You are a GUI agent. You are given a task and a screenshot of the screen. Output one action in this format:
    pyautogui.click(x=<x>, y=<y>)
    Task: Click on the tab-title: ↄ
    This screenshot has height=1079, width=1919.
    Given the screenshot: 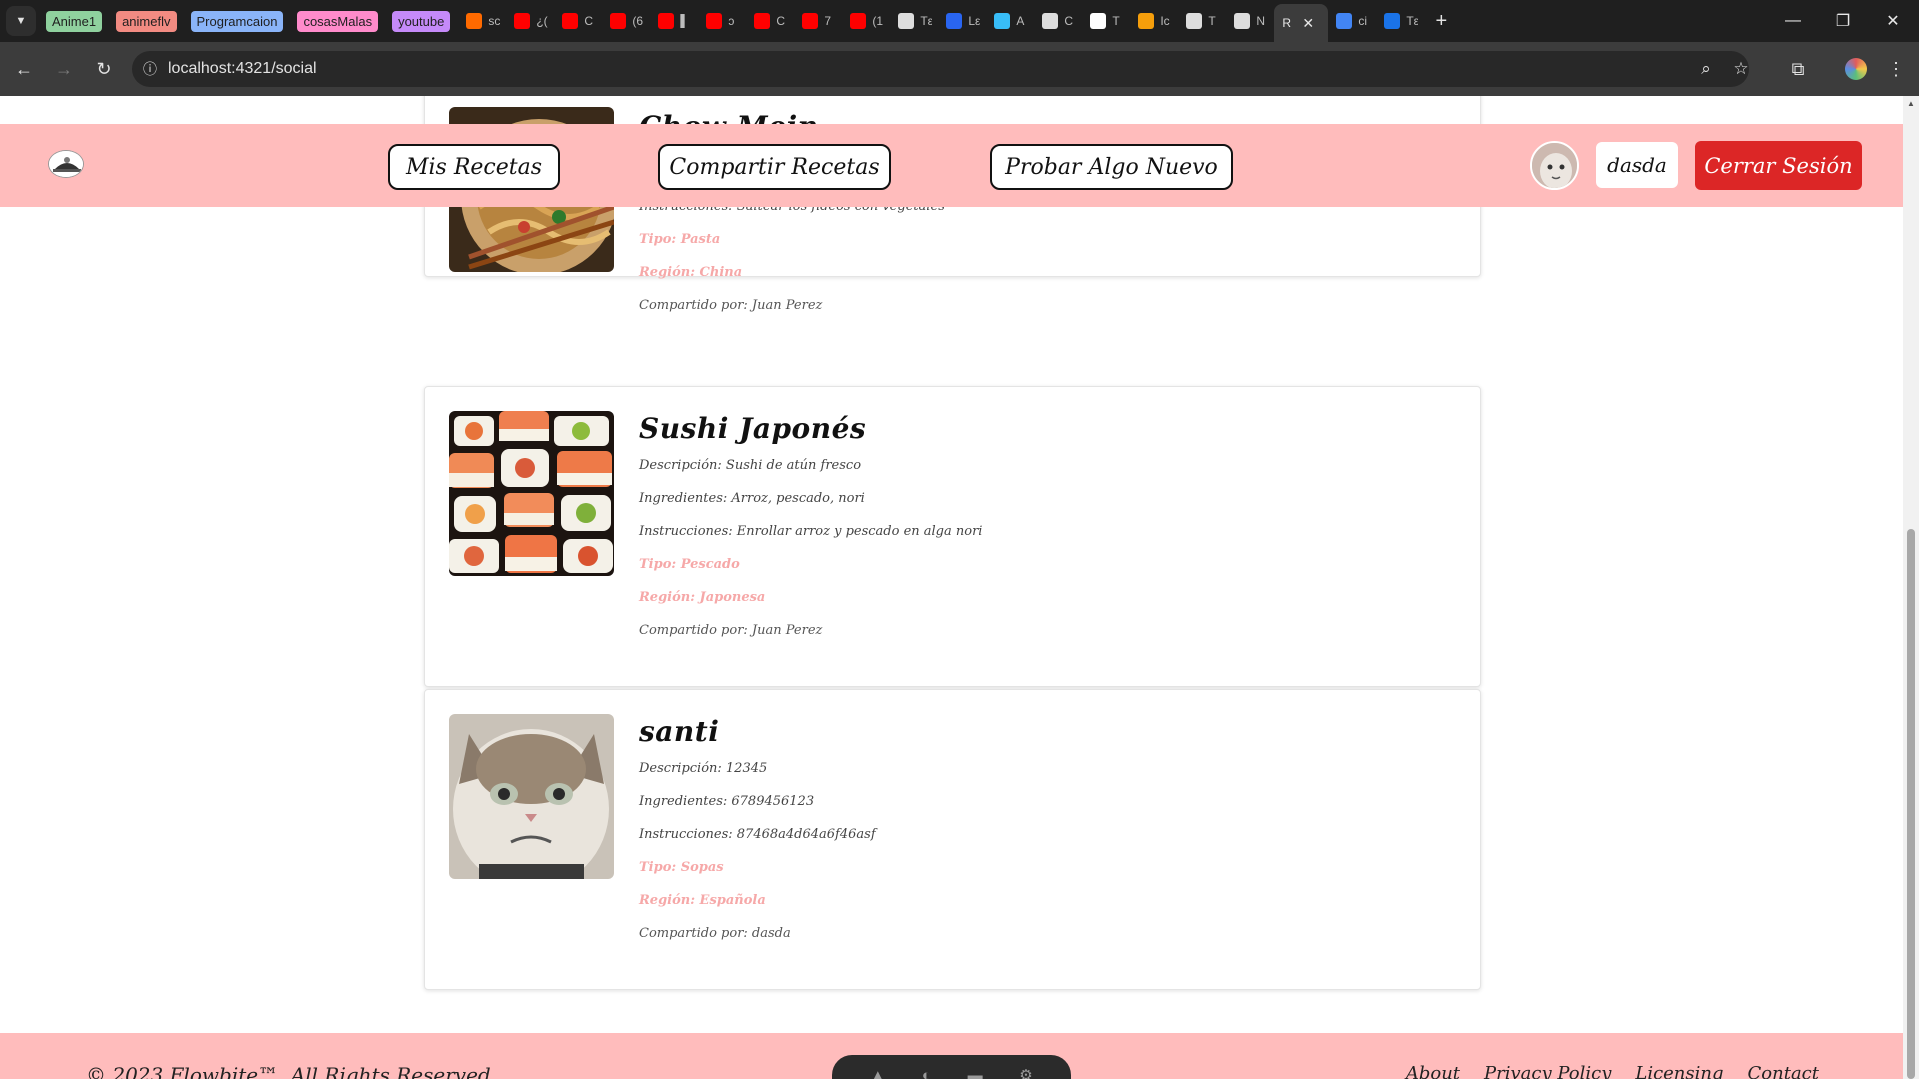 What is the action you would take?
    pyautogui.click(x=731, y=21)
    